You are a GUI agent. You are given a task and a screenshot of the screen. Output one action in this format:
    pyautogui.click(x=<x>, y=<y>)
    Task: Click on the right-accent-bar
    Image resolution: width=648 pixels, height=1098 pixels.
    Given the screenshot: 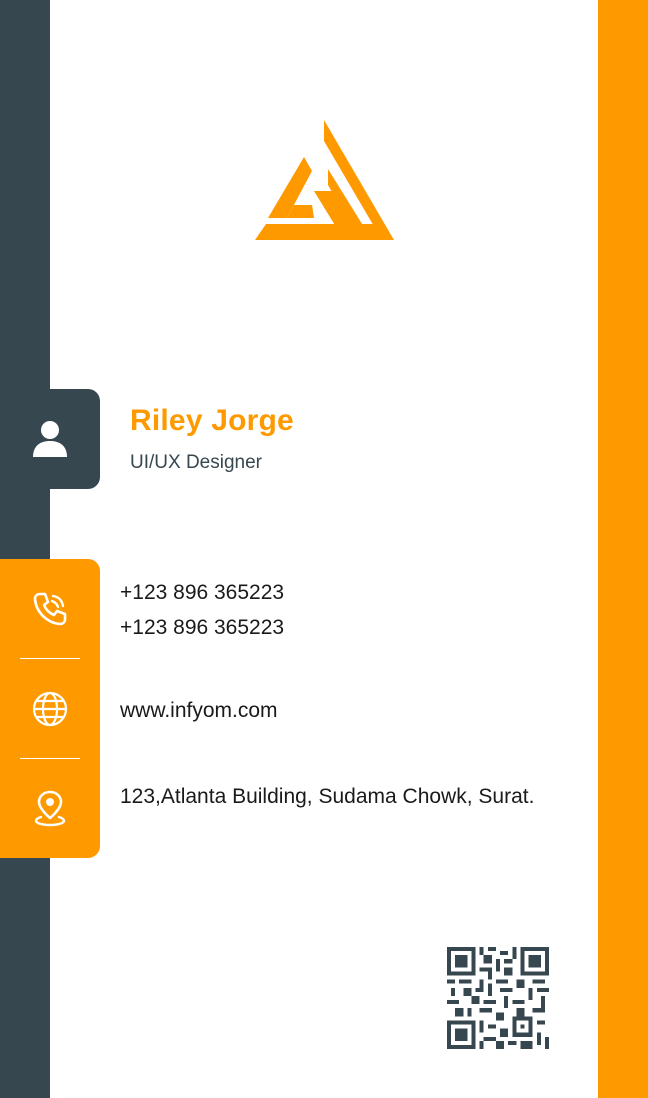 What is the action you would take?
    pyautogui.click(x=623, y=549)
    